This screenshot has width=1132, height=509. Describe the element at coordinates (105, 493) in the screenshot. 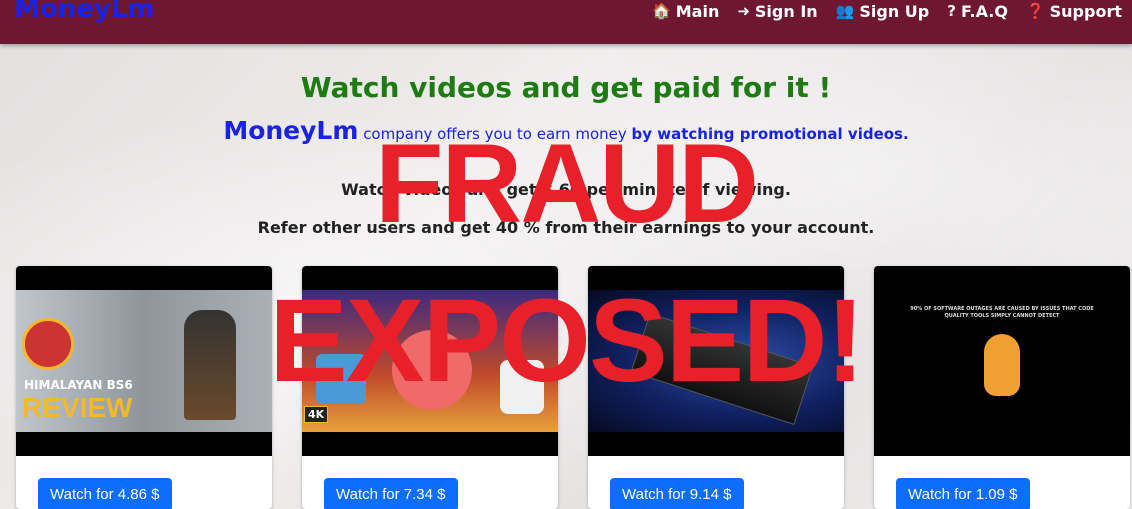

I see `watch-button: Watch for 4.86 $` at that location.